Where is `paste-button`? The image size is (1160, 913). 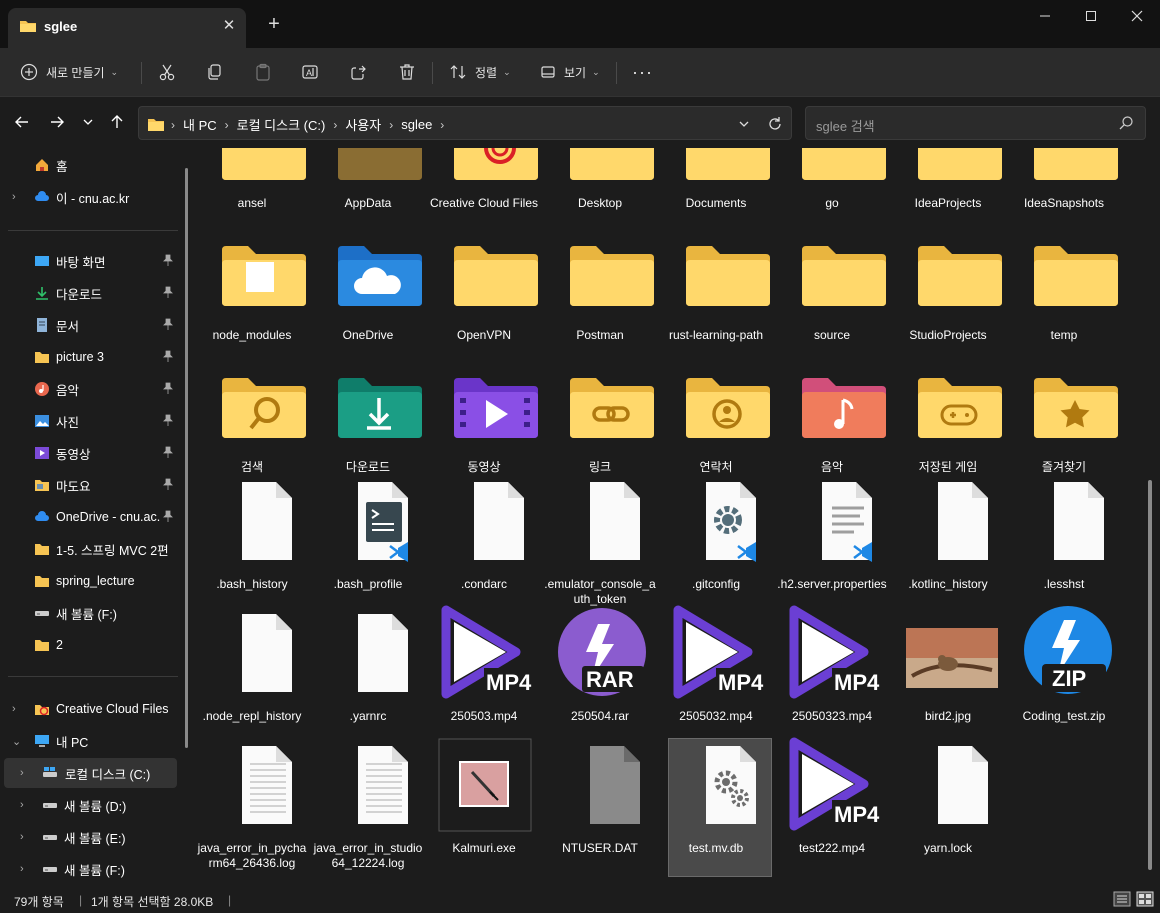 paste-button is located at coordinates (263, 72).